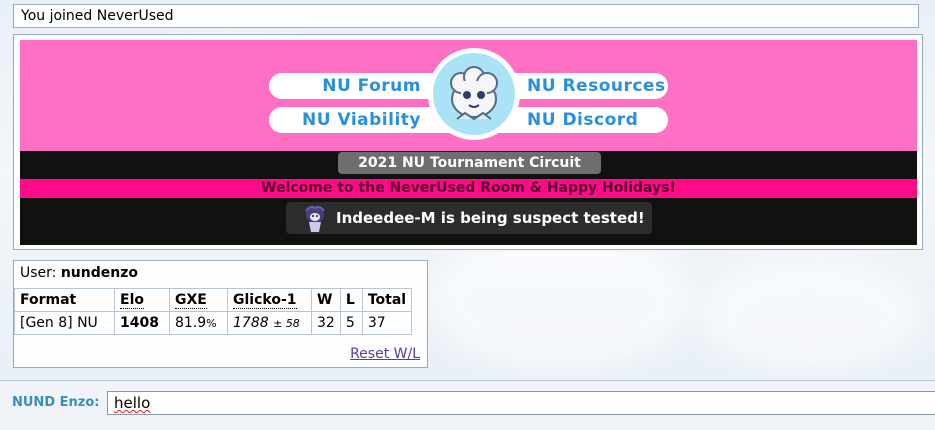 The width and height of the screenshot is (935, 430). Describe the element at coordinates (466, 16) in the screenshot. I see `join-notice: You joined NeverUsed` at that location.